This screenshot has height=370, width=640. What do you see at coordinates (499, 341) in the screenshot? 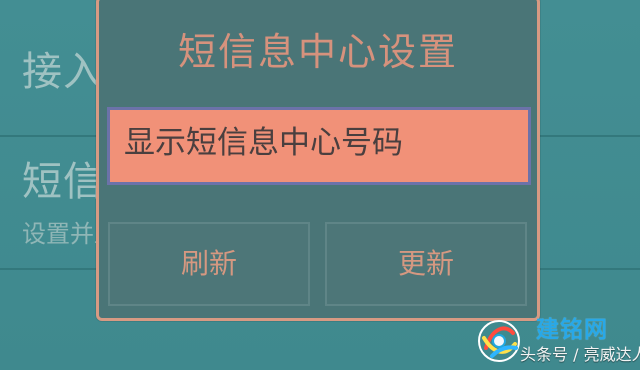
I see `brand-logo-icon` at bounding box center [499, 341].